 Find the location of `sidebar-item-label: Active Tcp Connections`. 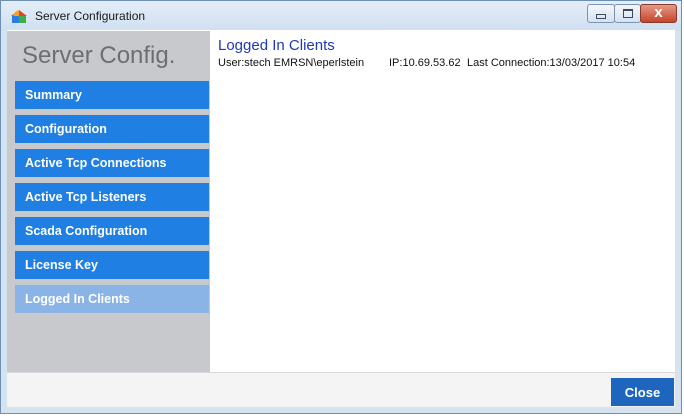

sidebar-item-label: Active Tcp Connections is located at coordinates (96, 163).